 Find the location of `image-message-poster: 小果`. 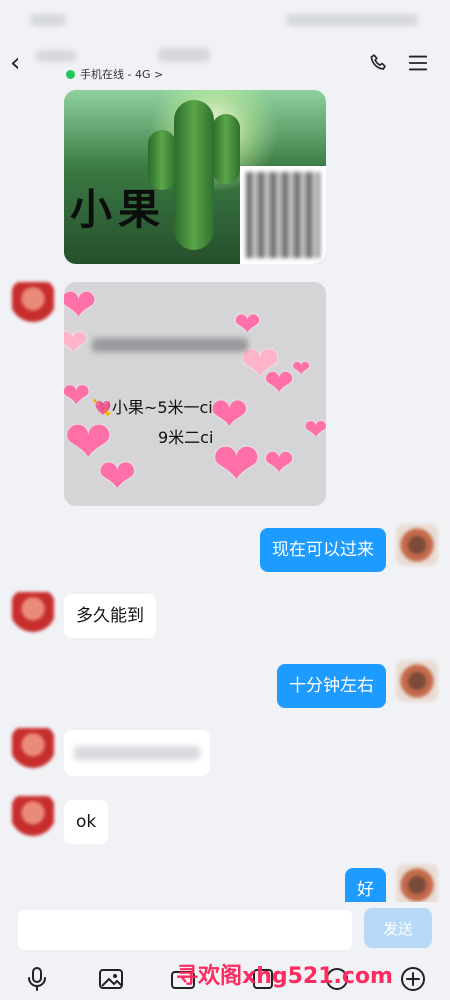

image-message-poster: 小果 is located at coordinates (195, 177).